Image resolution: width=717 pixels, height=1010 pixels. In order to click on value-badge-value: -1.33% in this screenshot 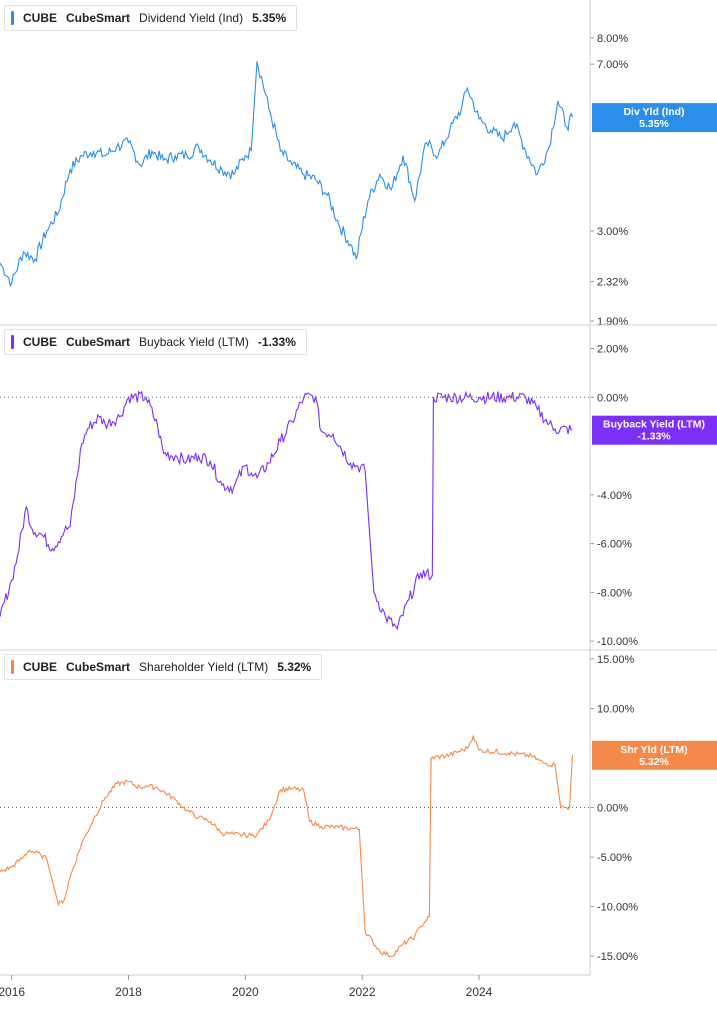, I will do `click(654, 437)`.